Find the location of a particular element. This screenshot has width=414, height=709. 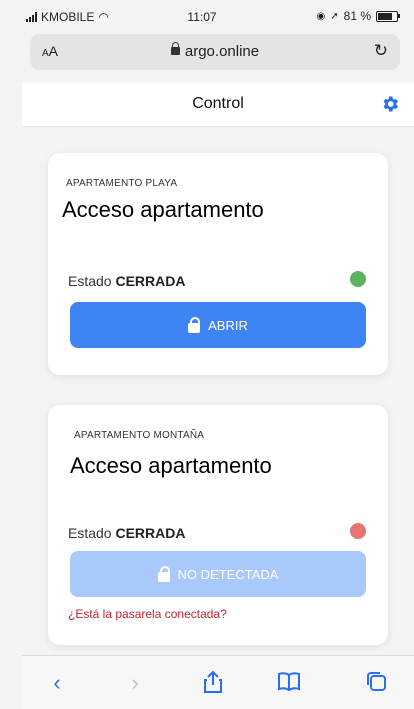

clock: 11:07 is located at coordinates (202, 17).